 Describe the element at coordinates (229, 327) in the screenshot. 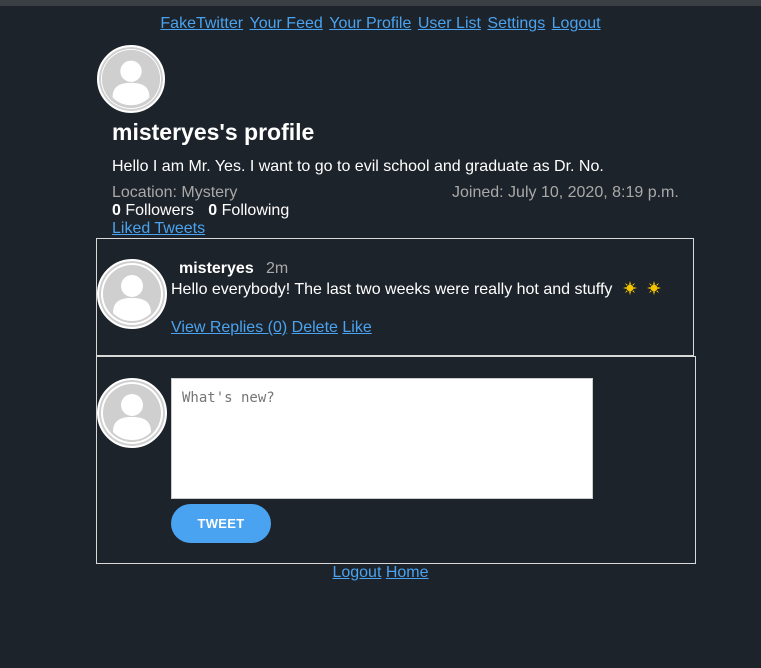

I see `view-replies-link: View Replies (0)` at that location.